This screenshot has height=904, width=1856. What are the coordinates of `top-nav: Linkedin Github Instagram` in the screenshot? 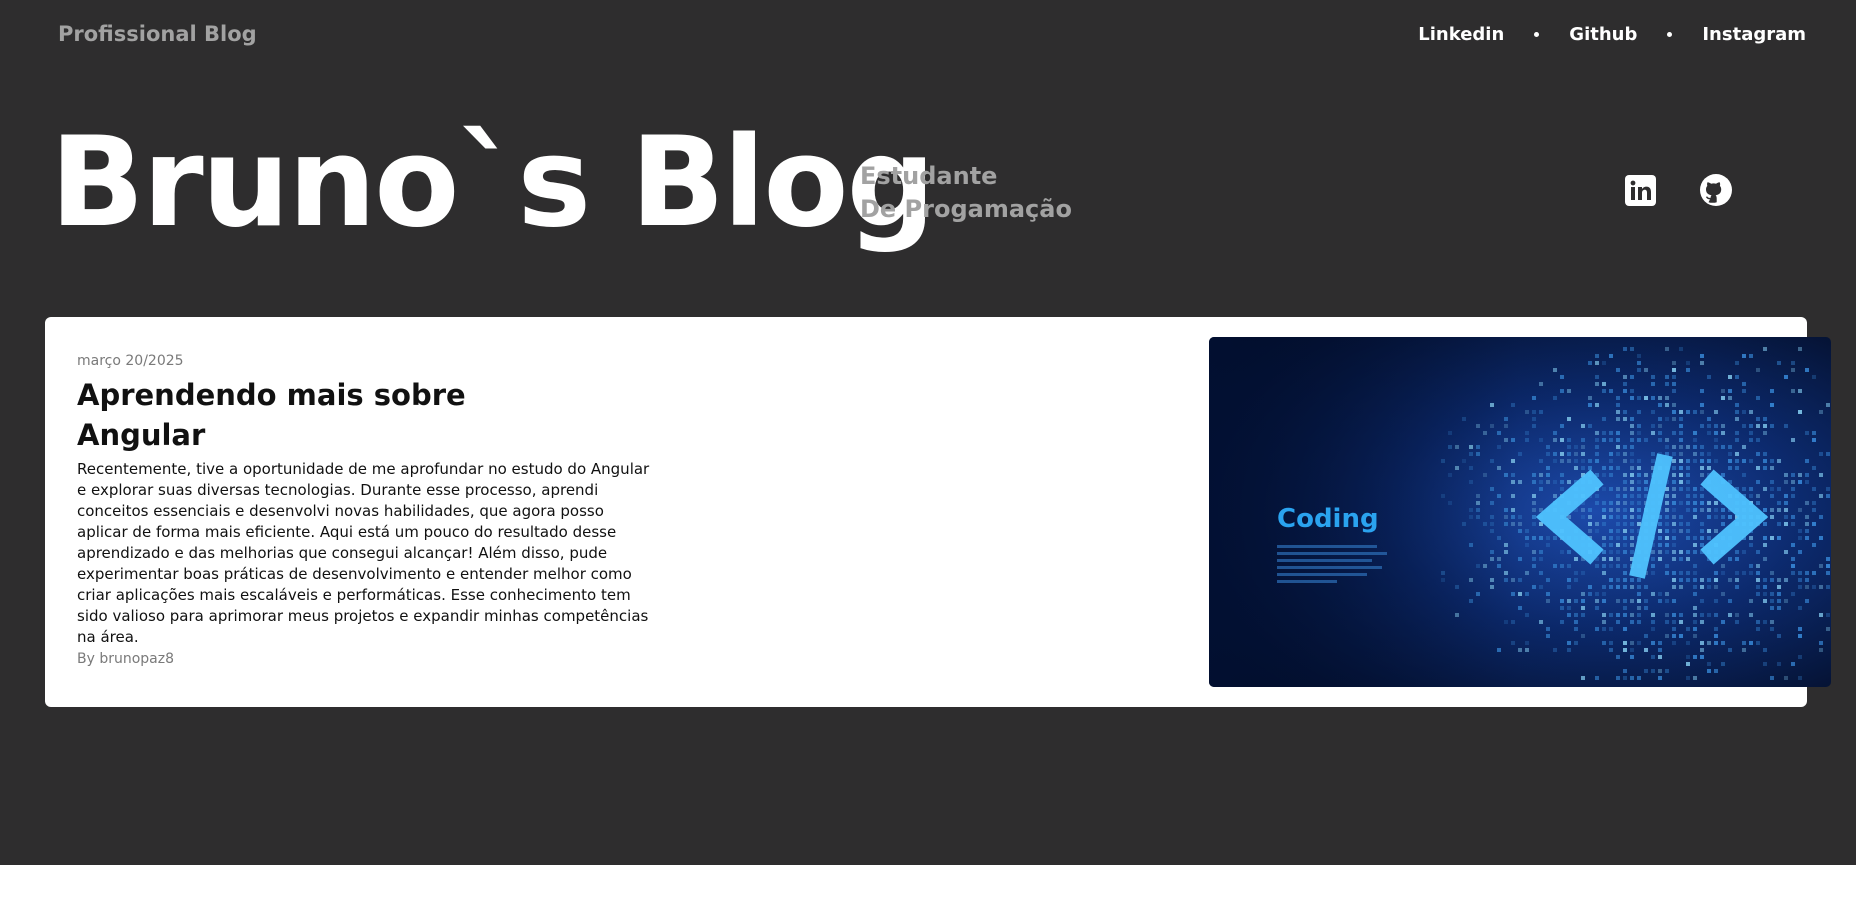 It's located at (1612, 34).